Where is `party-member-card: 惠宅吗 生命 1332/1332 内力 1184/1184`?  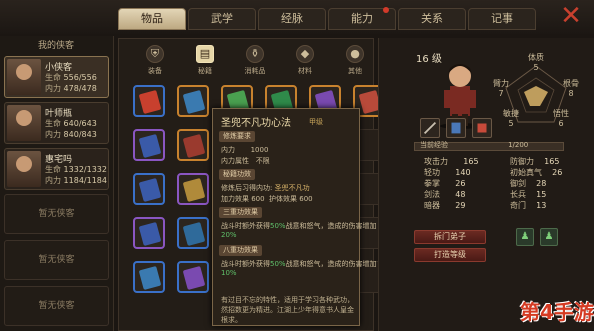
party-member-card: 惠宅吗 生命 1332/1332 内力 1184/1184 is located at coordinates (56, 169).